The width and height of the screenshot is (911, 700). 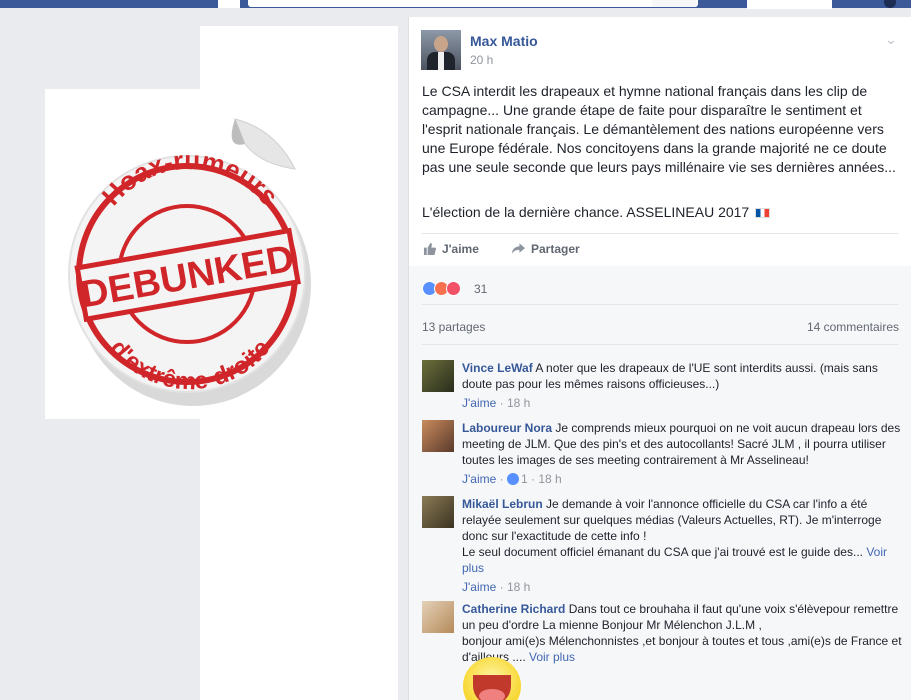 What do you see at coordinates (480, 289) in the screenshot?
I see `reaction-count: 31` at bounding box center [480, 289].